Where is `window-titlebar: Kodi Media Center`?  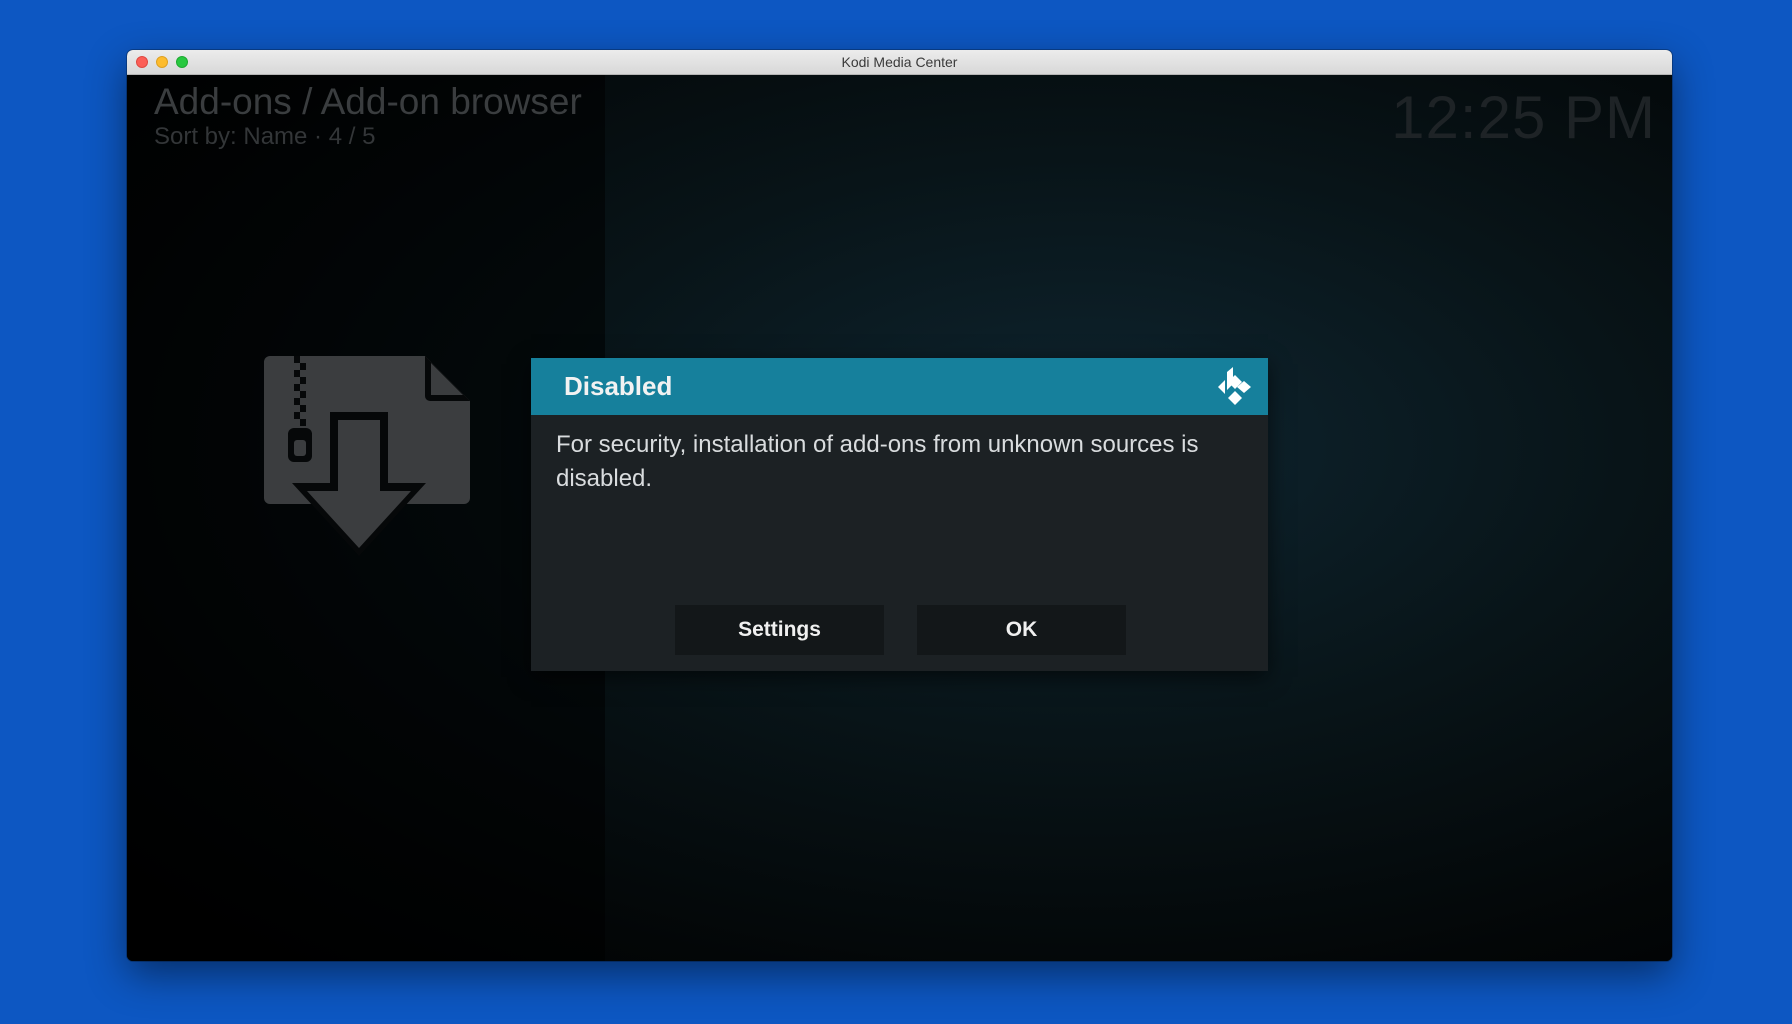 window-titlebar: Kodi Media Center is located at coordinates (899, 62).